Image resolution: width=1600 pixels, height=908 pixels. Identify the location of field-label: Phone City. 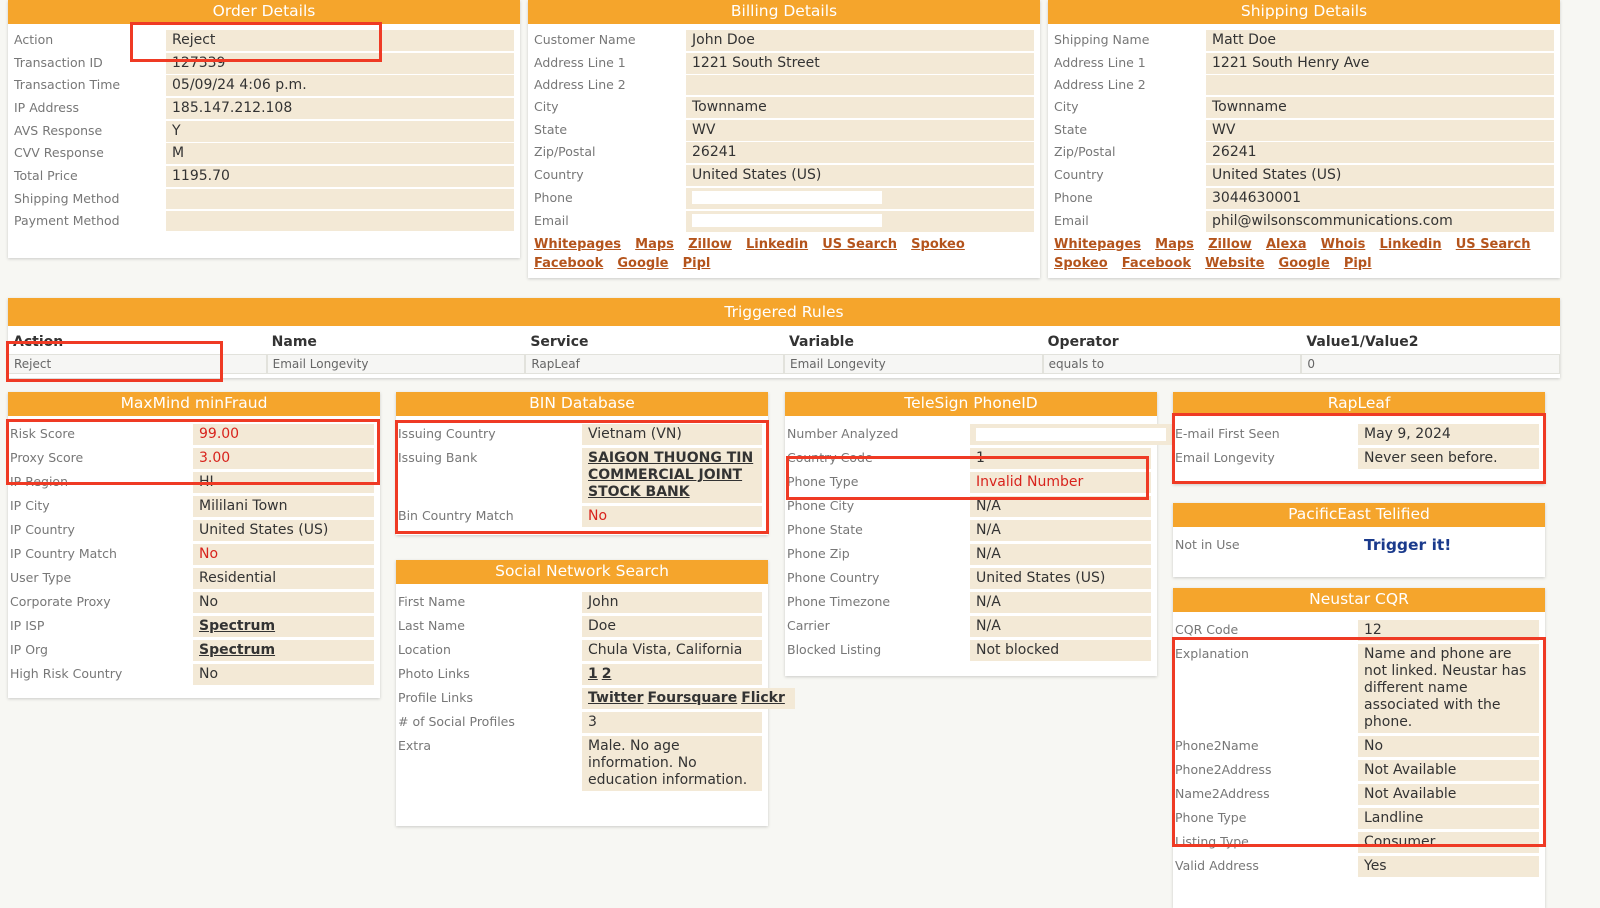
(821, 505).